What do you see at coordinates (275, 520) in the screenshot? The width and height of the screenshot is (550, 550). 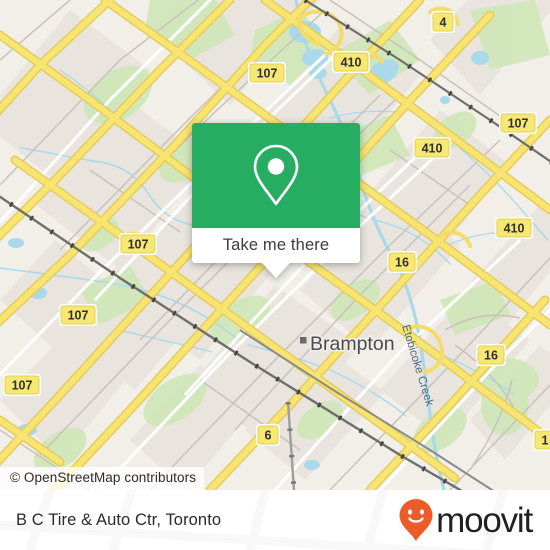 I see `footer-bar: B C Tire & Auto Ctr, Toronto moovit` at bounding box center [275, 520].